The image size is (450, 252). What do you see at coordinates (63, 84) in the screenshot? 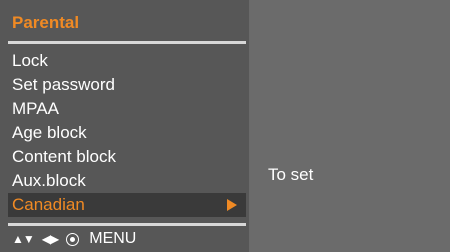
I see `menu-item-label: Set password` at bounding box center [63, 84].